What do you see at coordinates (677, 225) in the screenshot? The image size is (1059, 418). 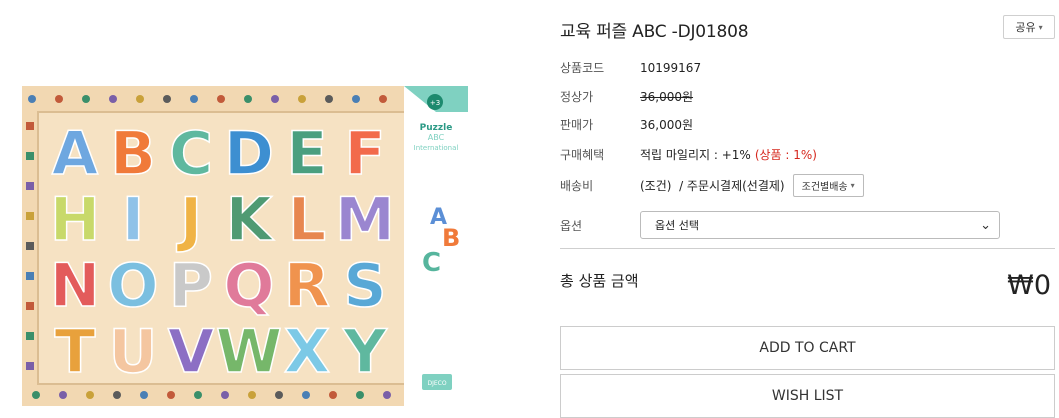 I see `option-select-value: 옵션 선택` at bounding box center [677, 225].